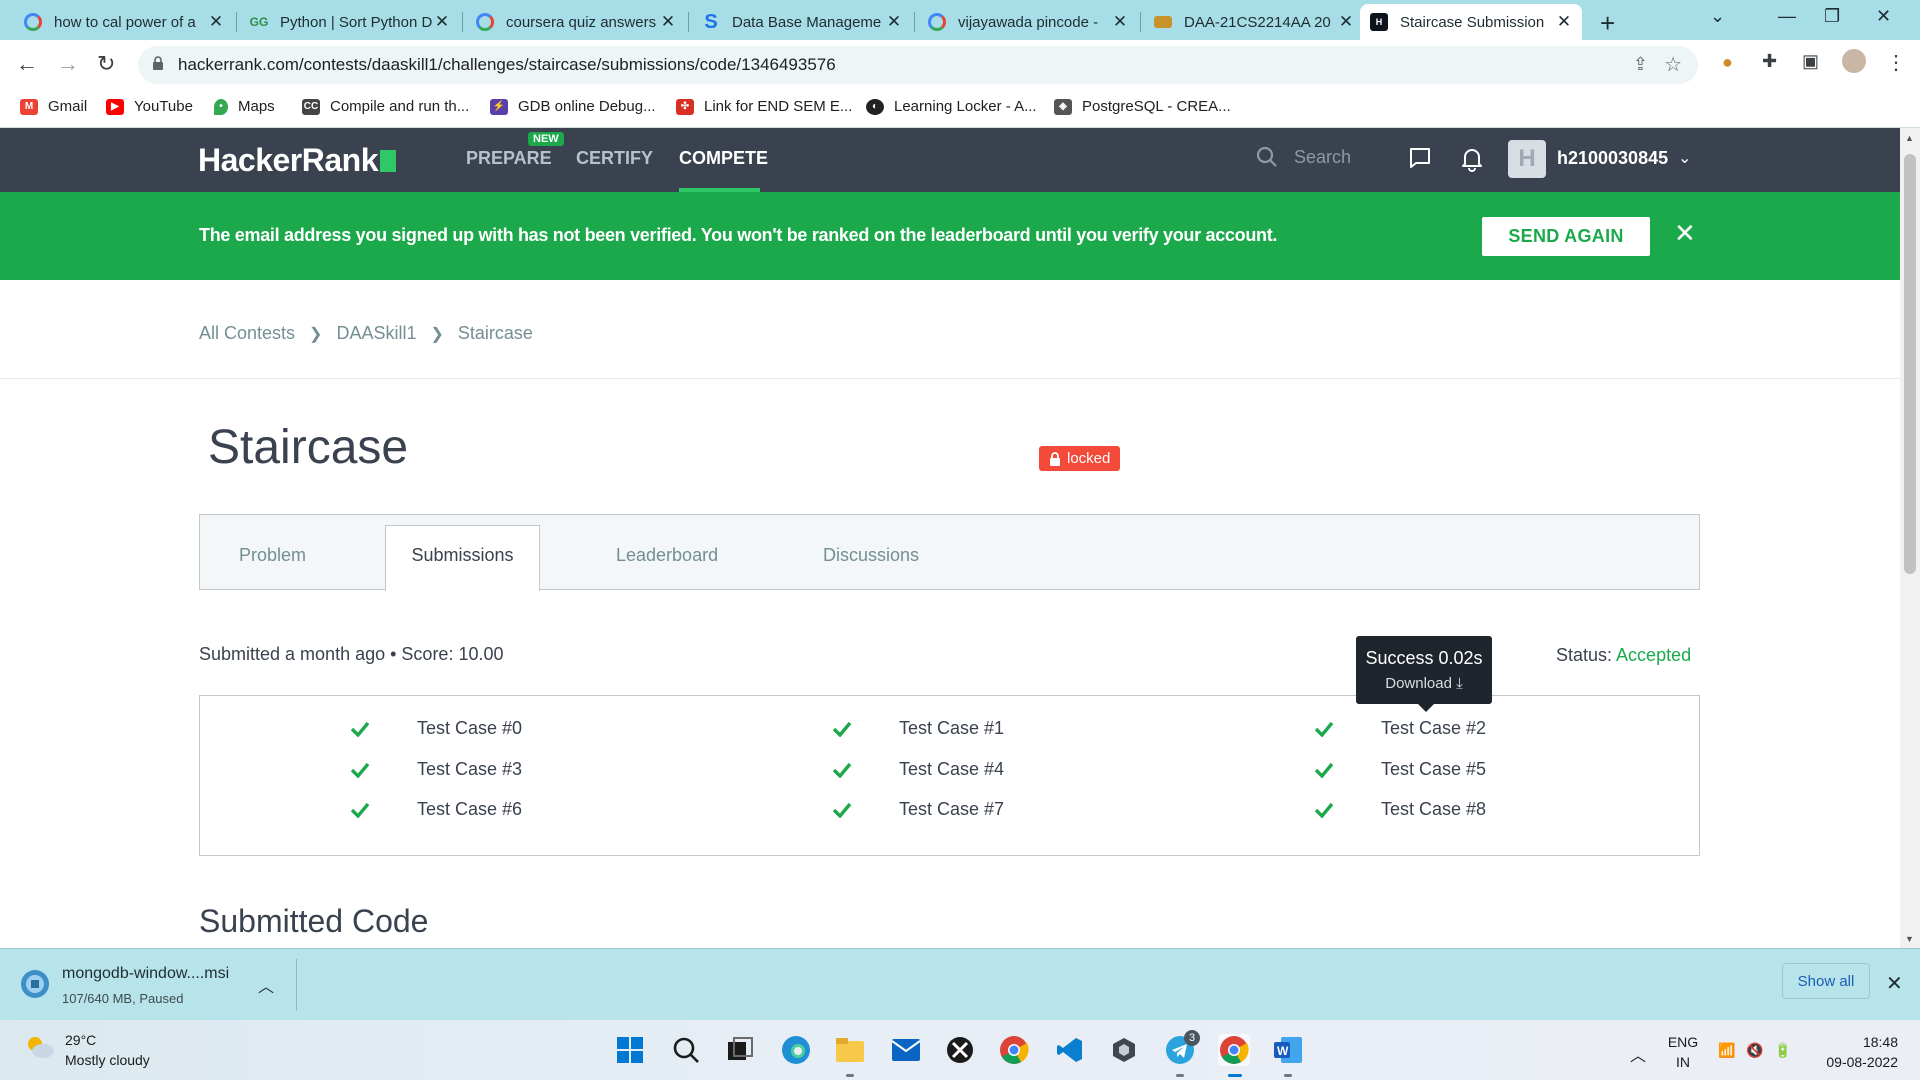 The height and width of the screenshot is (1080, 1920). What do you see at coordinates (1527, 159) in the screenshot?
I see `user-avatar: H` at bounding box center [1527, 159].